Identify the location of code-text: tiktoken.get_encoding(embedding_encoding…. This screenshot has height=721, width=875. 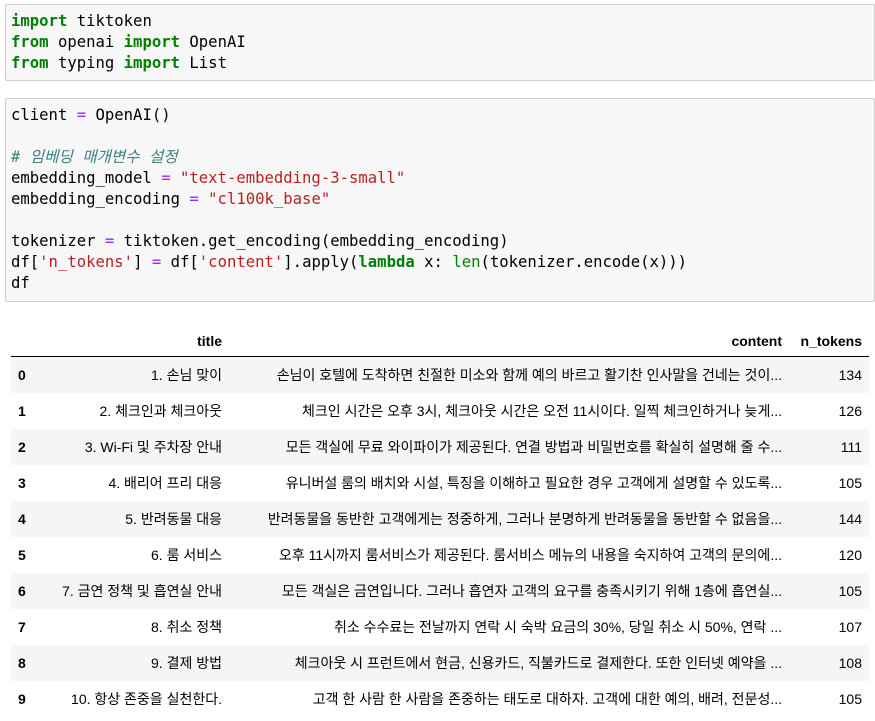
(311, 241).